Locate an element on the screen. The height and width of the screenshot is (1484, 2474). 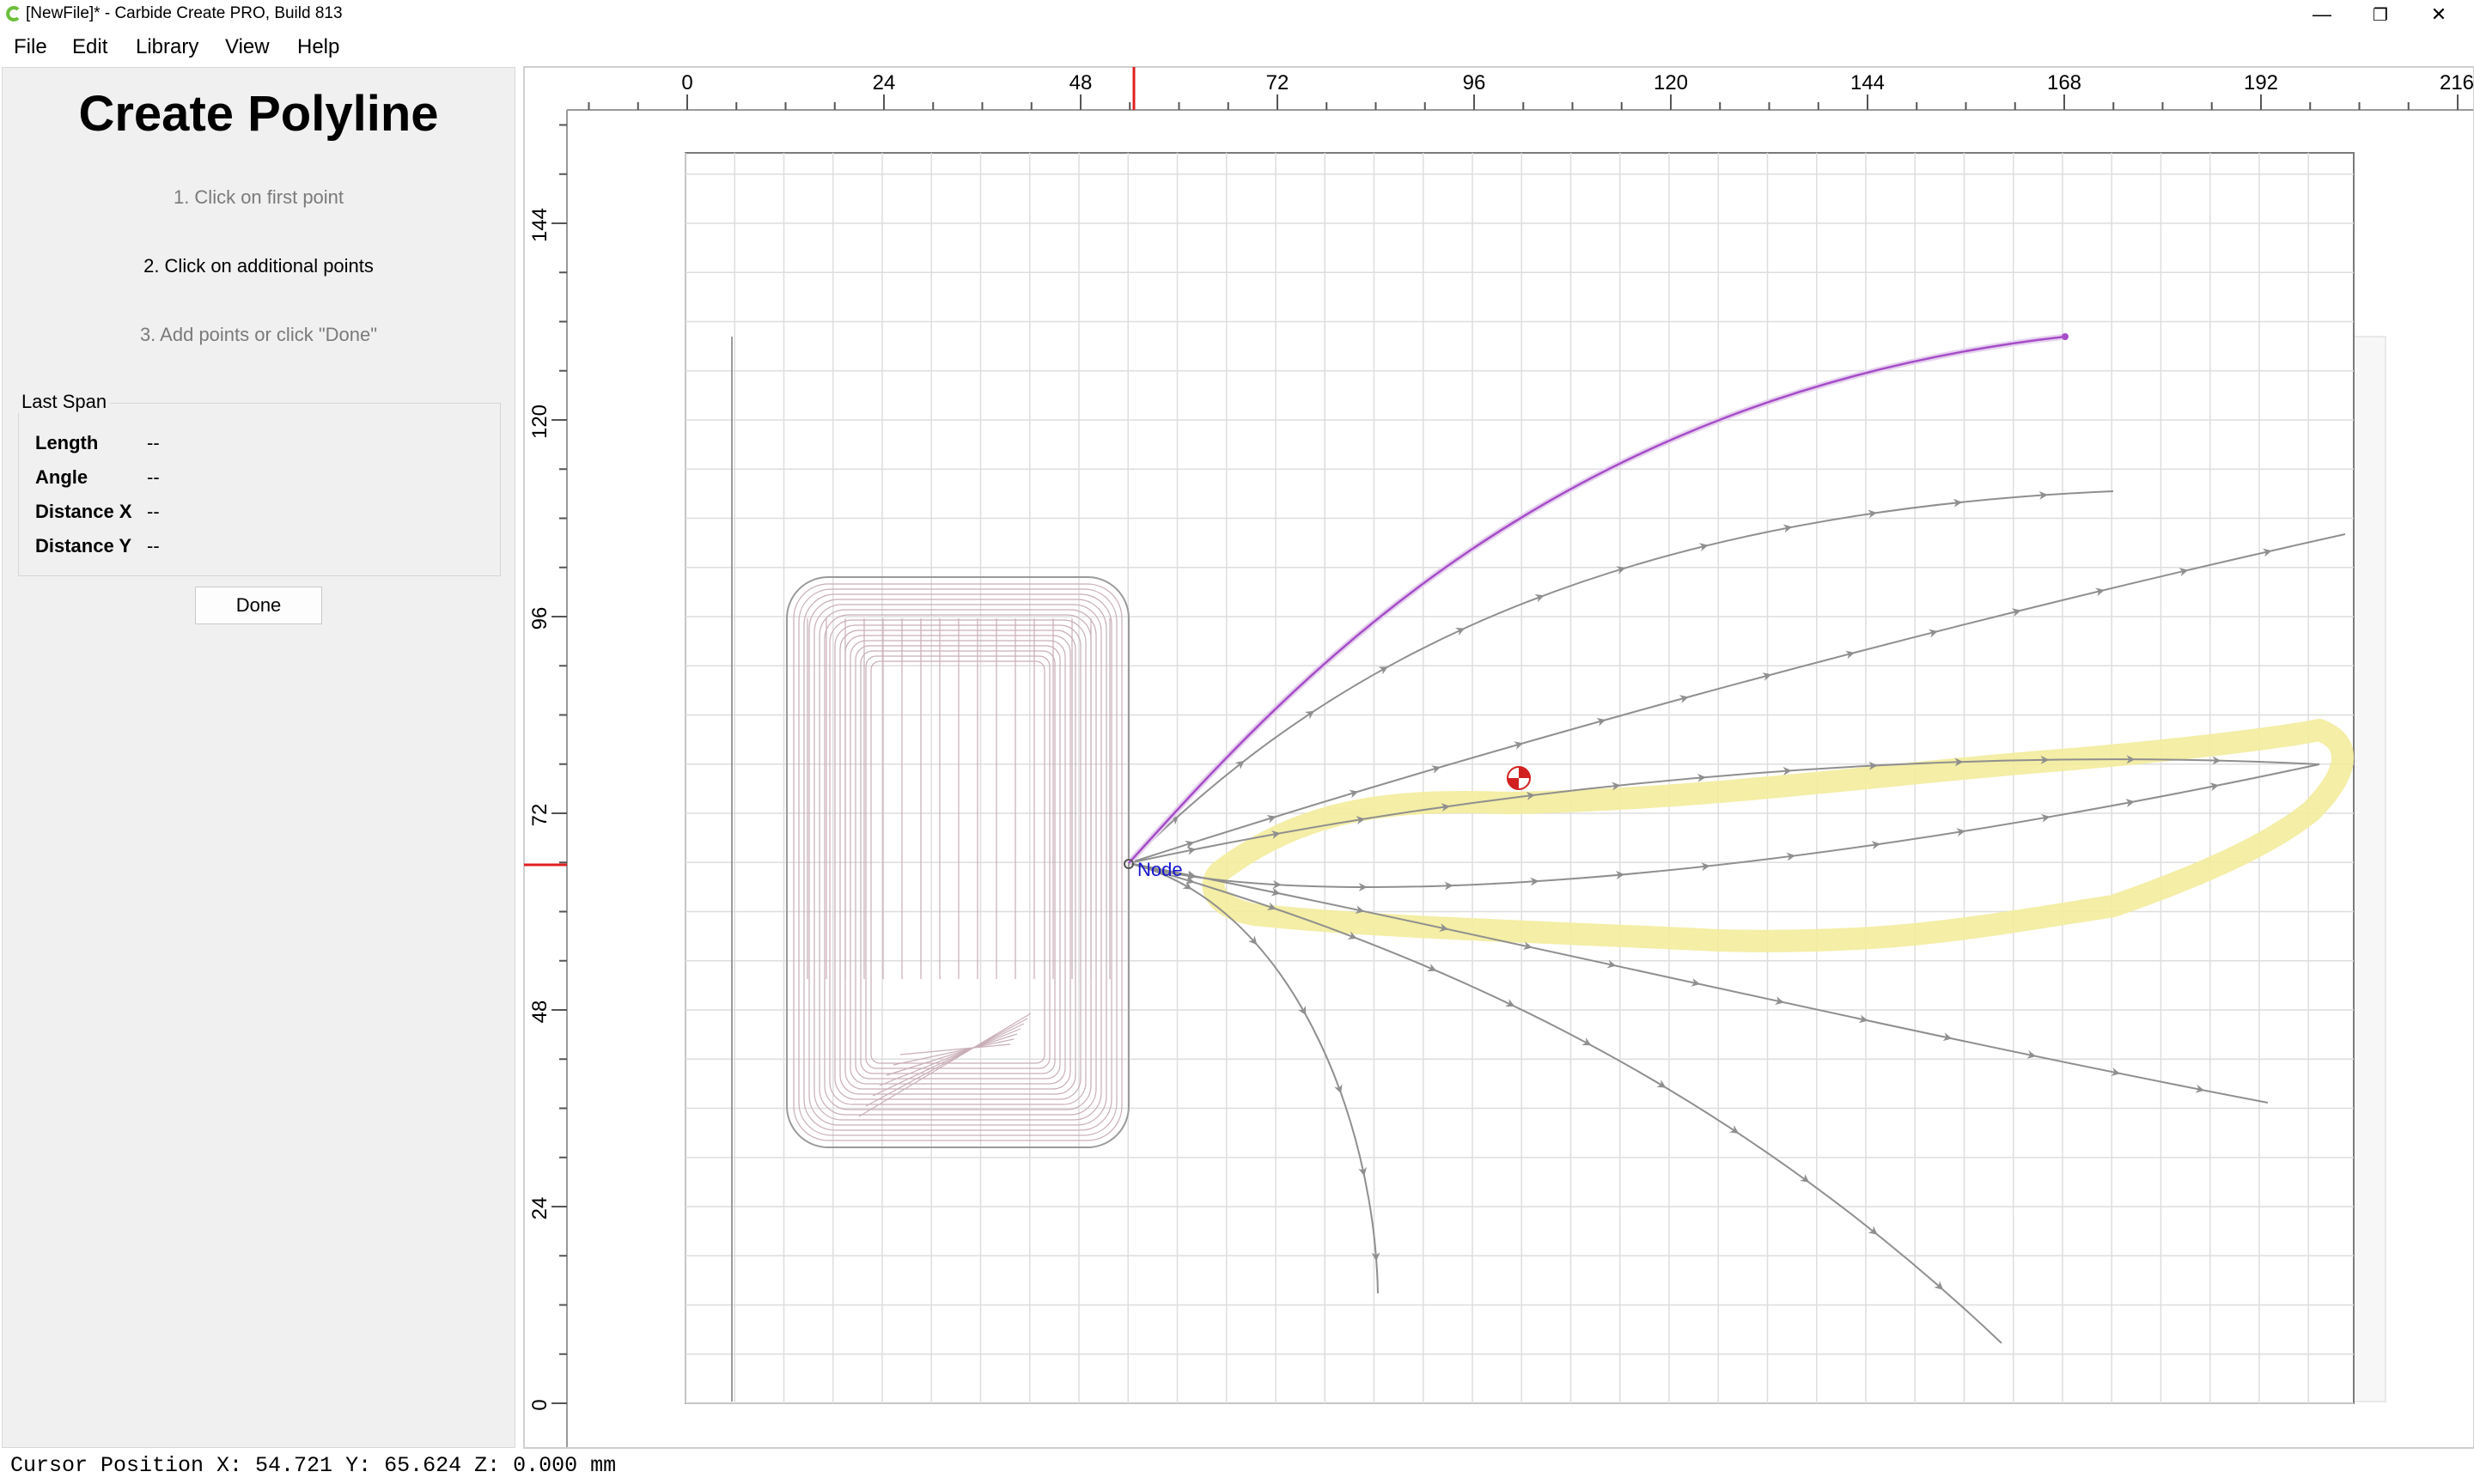
x-ruler-label: 192 is located at coordinates (2261, 82).